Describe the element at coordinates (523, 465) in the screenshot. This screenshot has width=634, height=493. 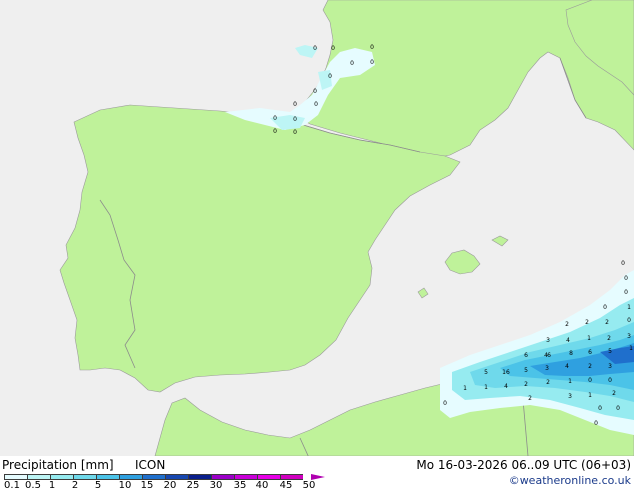
I see `valid-time: Mo 16-03-2026 06..09 UTC (06+03)` at that location.